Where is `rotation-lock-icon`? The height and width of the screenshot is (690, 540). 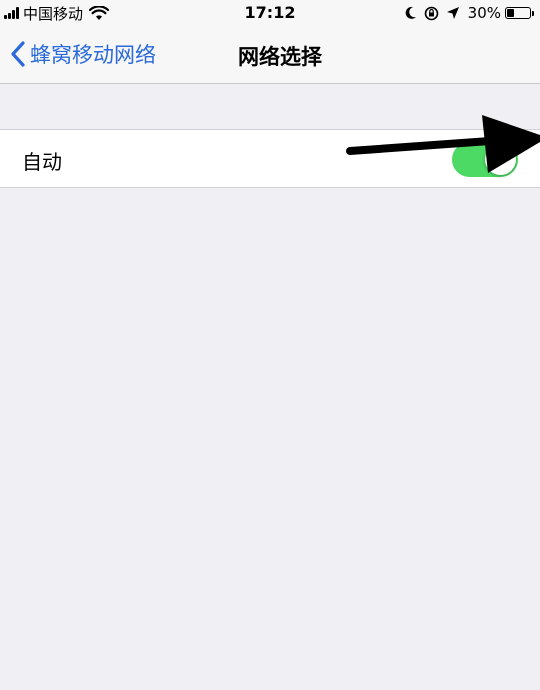 rotation-lock-icon is located at coordinates (431, 13).